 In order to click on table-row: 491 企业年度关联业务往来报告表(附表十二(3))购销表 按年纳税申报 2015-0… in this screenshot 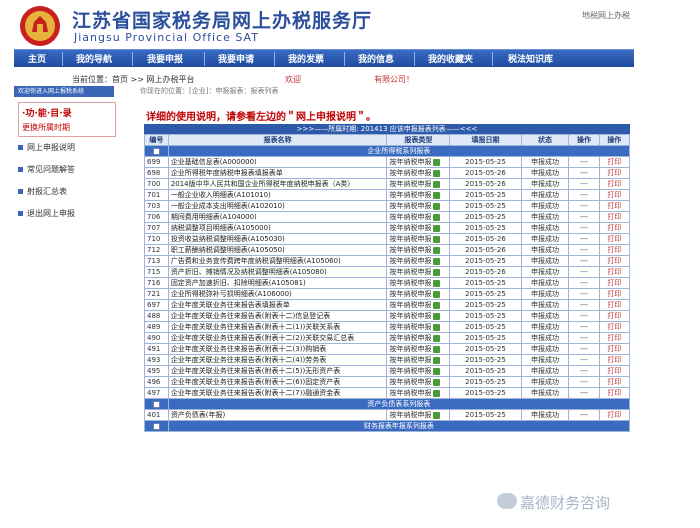, I will do `click(387, 349)`.